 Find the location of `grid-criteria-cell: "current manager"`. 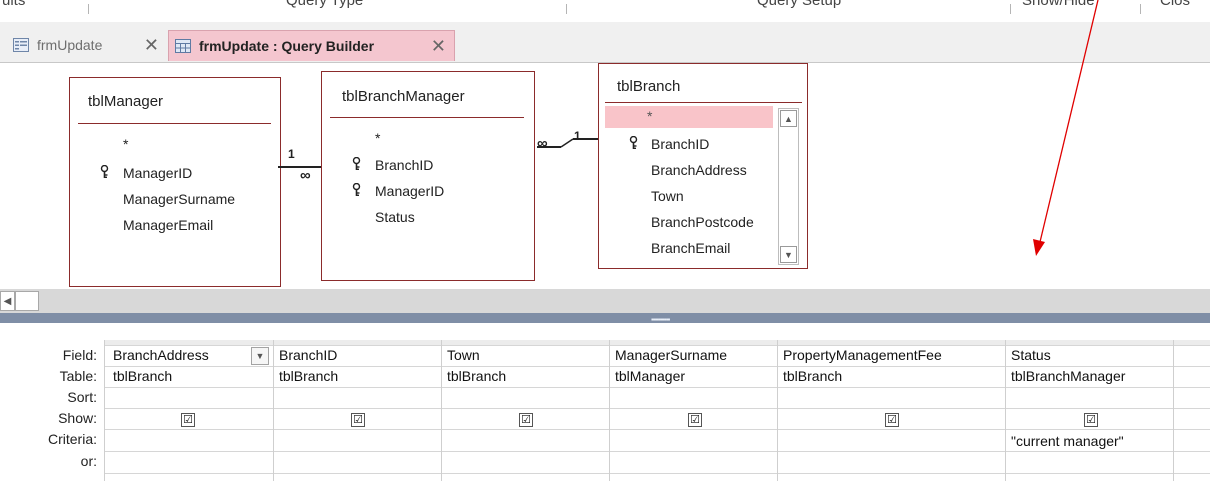

grid-criteria-cell: "current manager" is located at coordinates (1067, 441).